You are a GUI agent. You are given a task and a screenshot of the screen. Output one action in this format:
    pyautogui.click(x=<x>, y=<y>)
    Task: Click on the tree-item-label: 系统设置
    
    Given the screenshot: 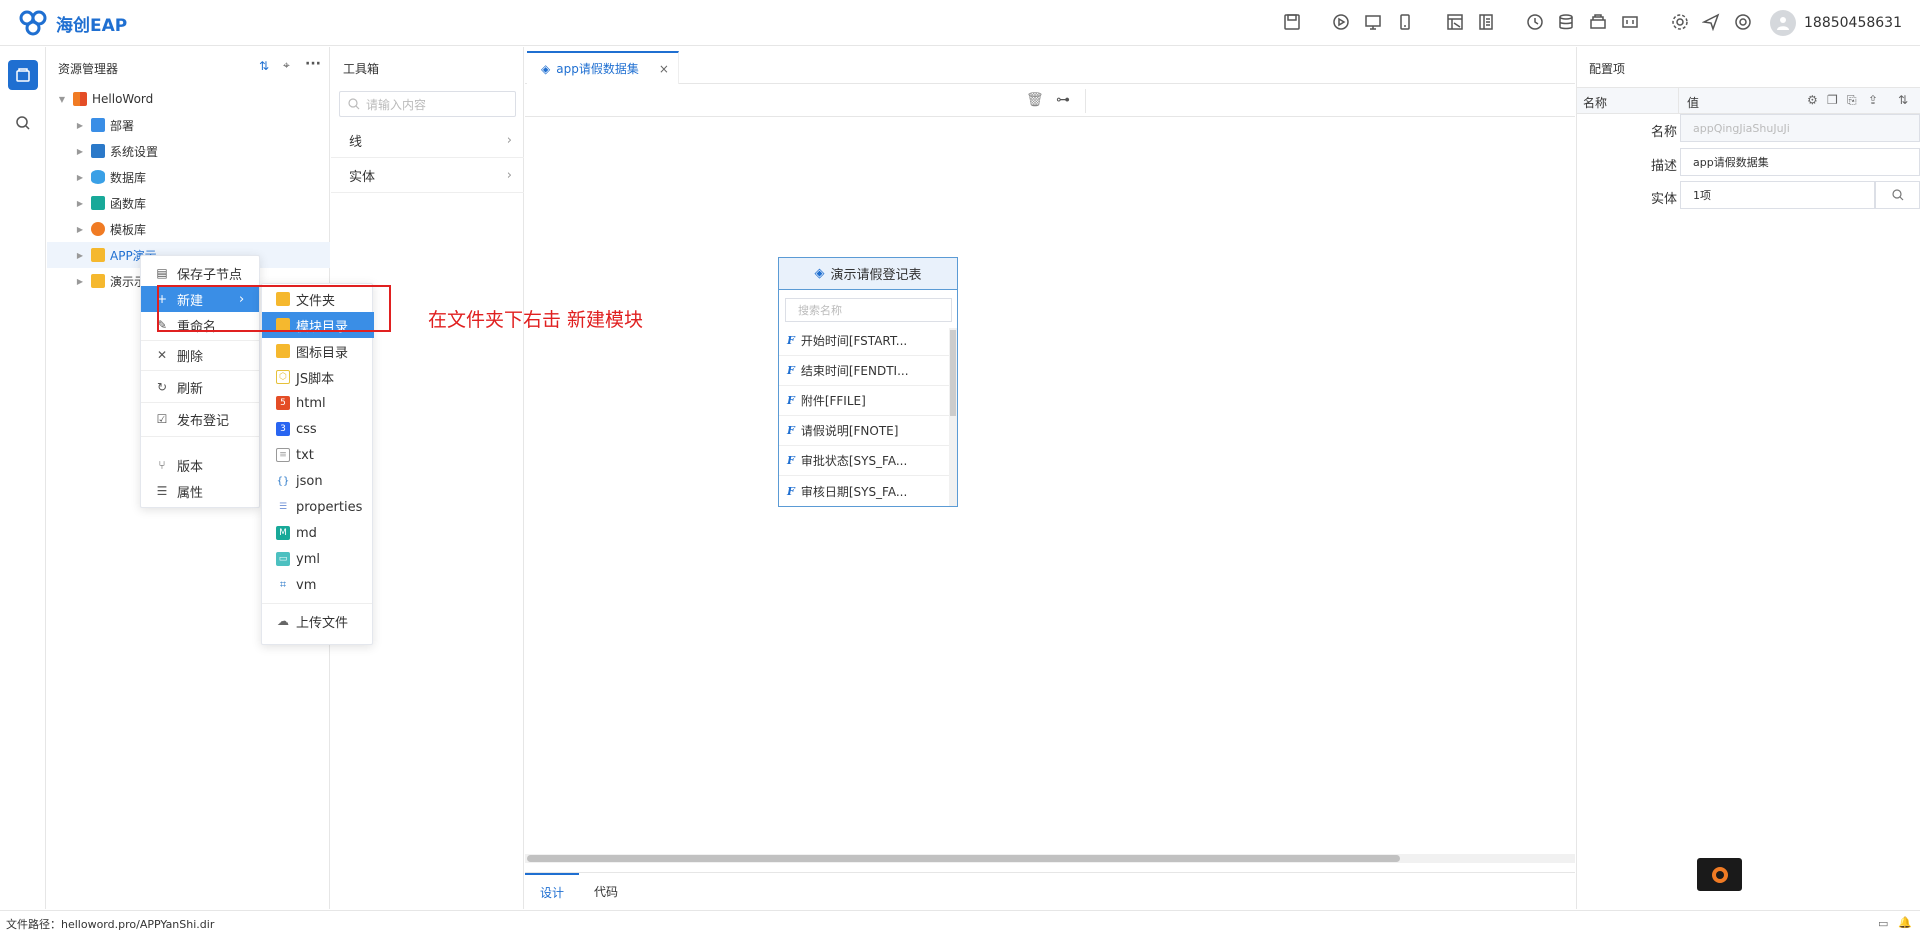 What is the action you would take?
    pyautogui.click(x=134, y=151)
    